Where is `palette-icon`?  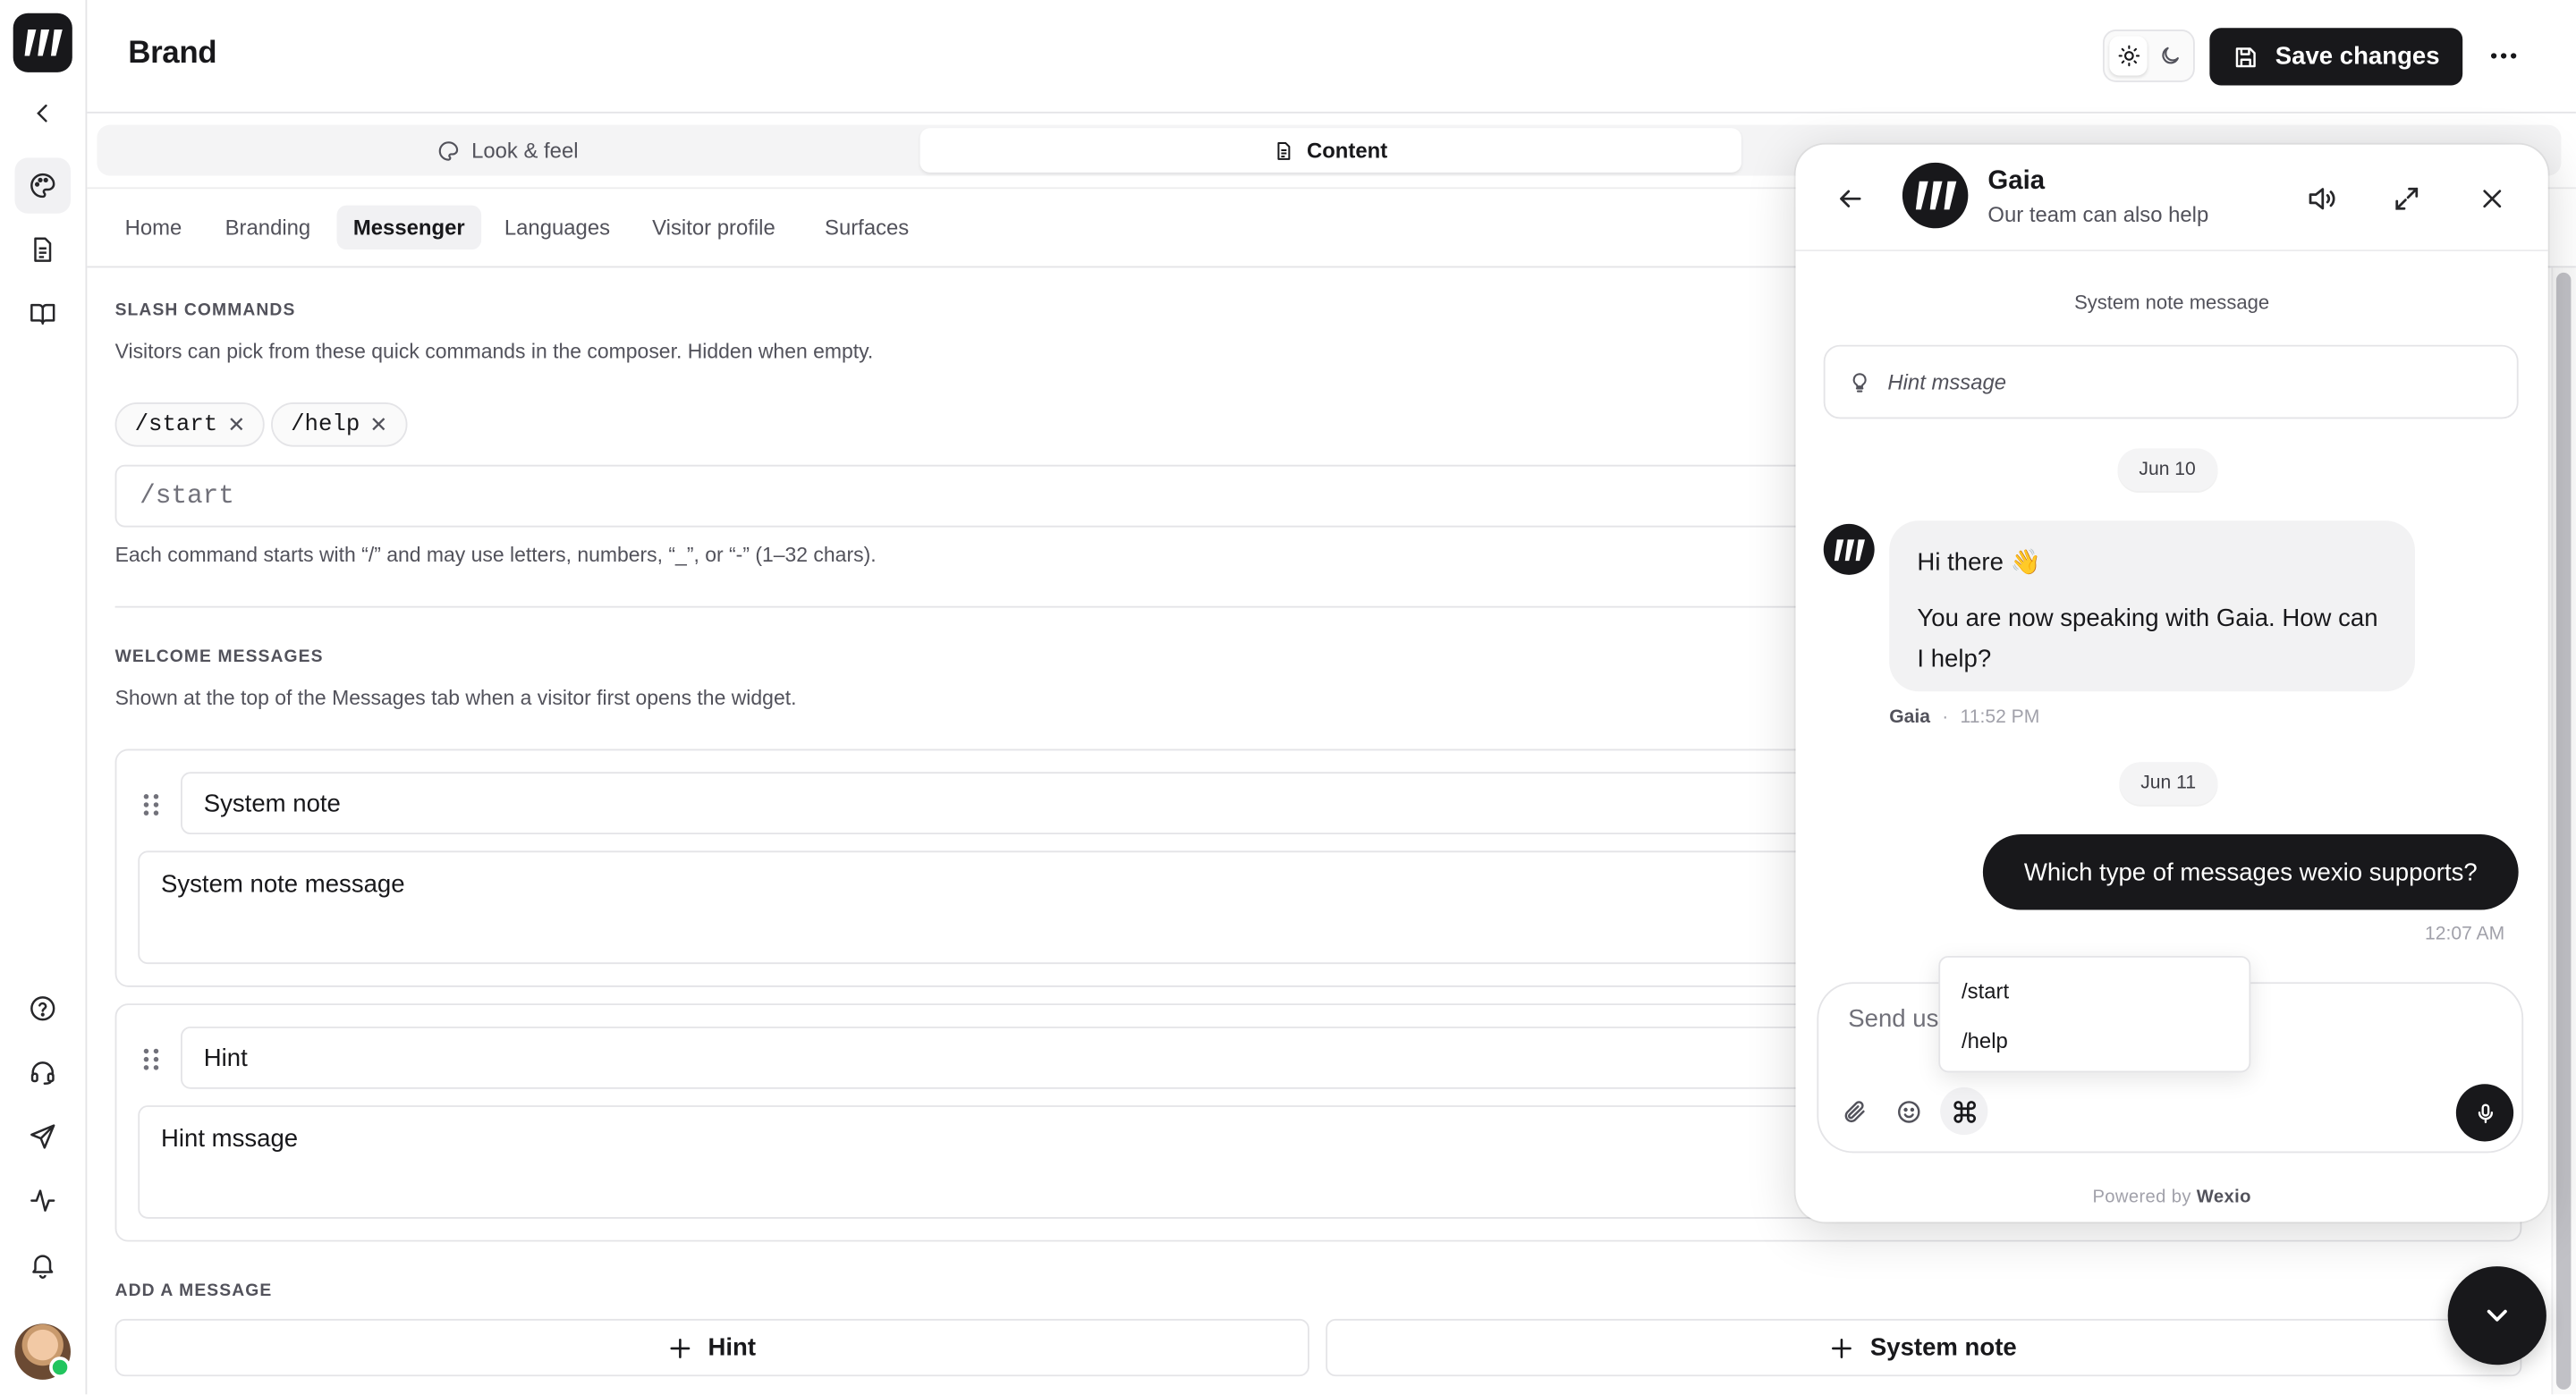 palette-icon is located at coordinates (448, 150).